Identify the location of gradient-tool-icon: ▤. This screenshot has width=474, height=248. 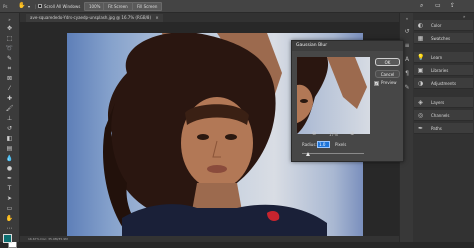
(9, 148).